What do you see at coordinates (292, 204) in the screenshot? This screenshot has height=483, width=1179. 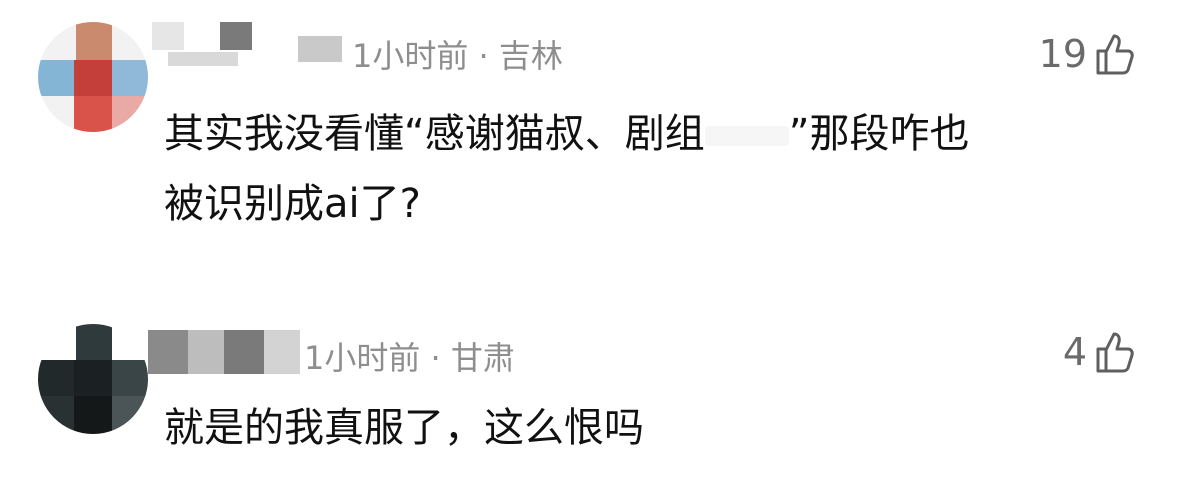 I see `comment-text-line: 被识别成ai了?` at bounding box center [292, 204].